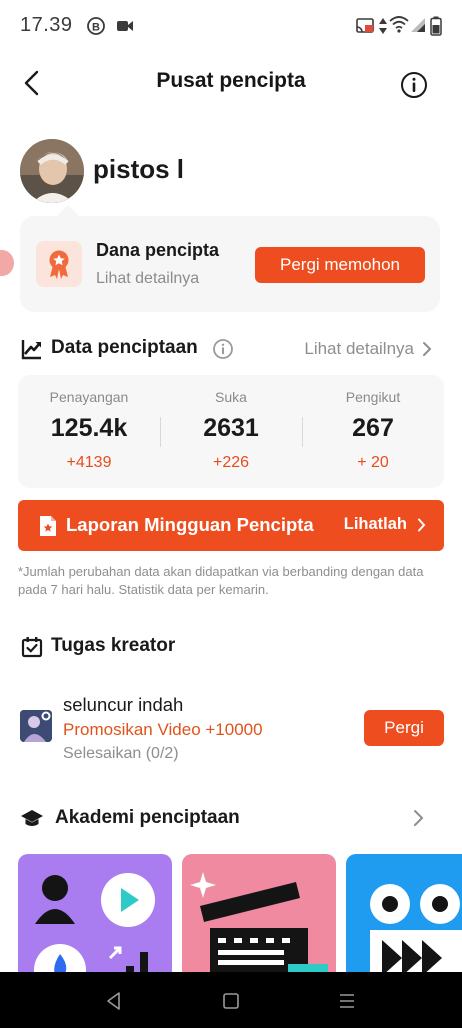  I want to click on back-triangle-icon, so click(114, 1001).